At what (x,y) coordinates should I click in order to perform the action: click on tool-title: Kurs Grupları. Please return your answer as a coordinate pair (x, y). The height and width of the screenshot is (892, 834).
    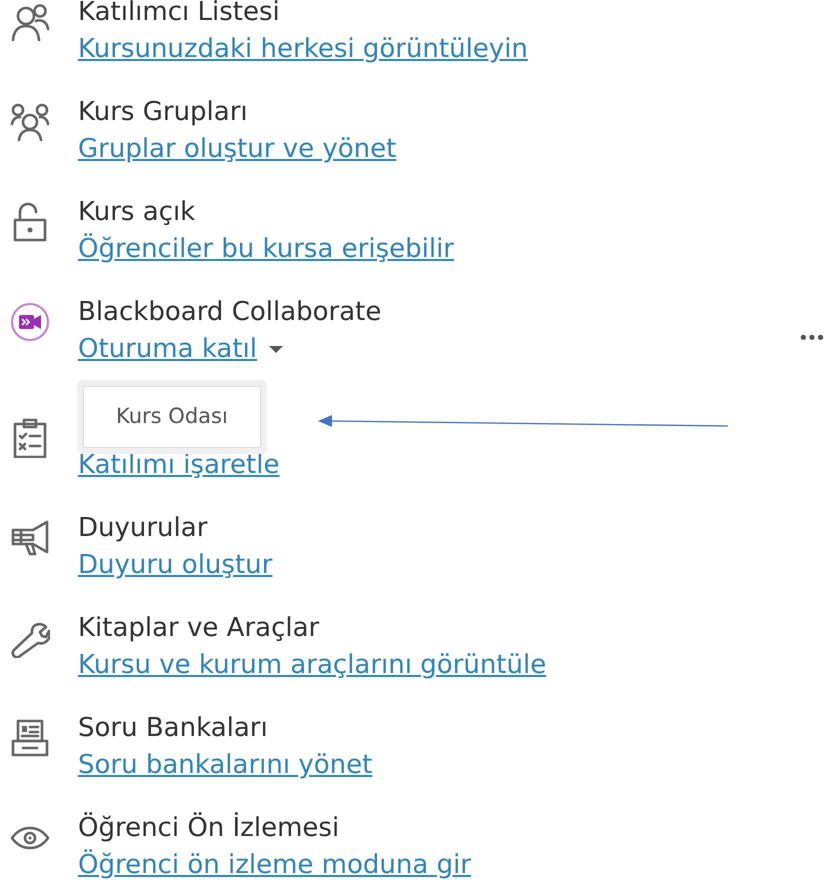
    Looking at the image, I should click on (163, 112).